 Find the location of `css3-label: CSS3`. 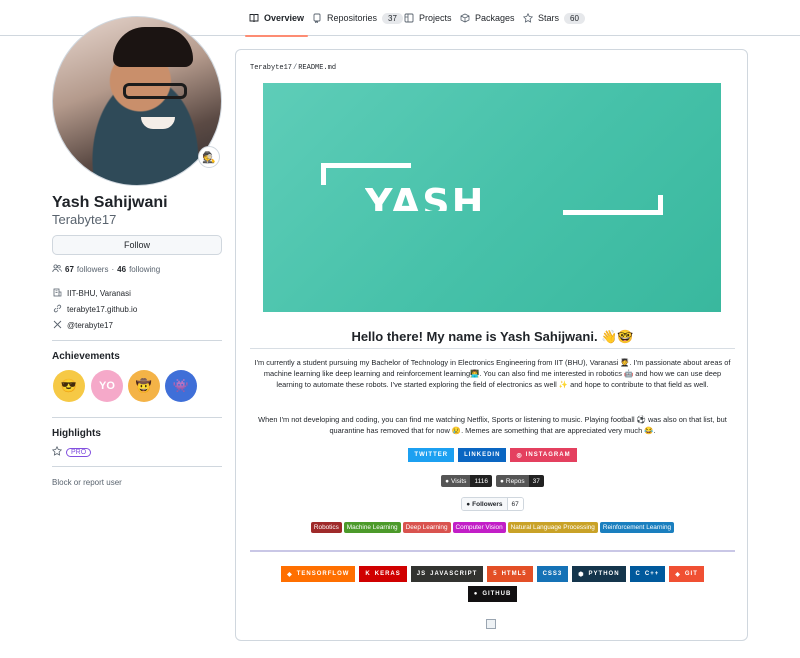

css3-label: CSS3 is located at coordinates (552, 574).